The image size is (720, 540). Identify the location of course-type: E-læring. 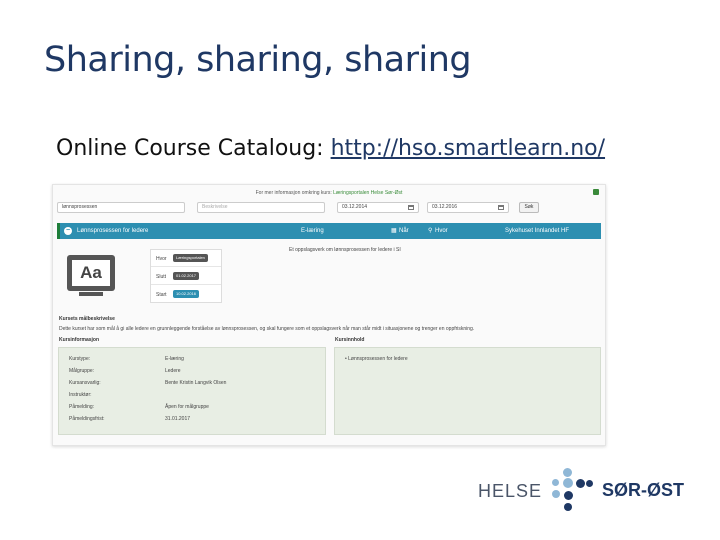
(312, 231).